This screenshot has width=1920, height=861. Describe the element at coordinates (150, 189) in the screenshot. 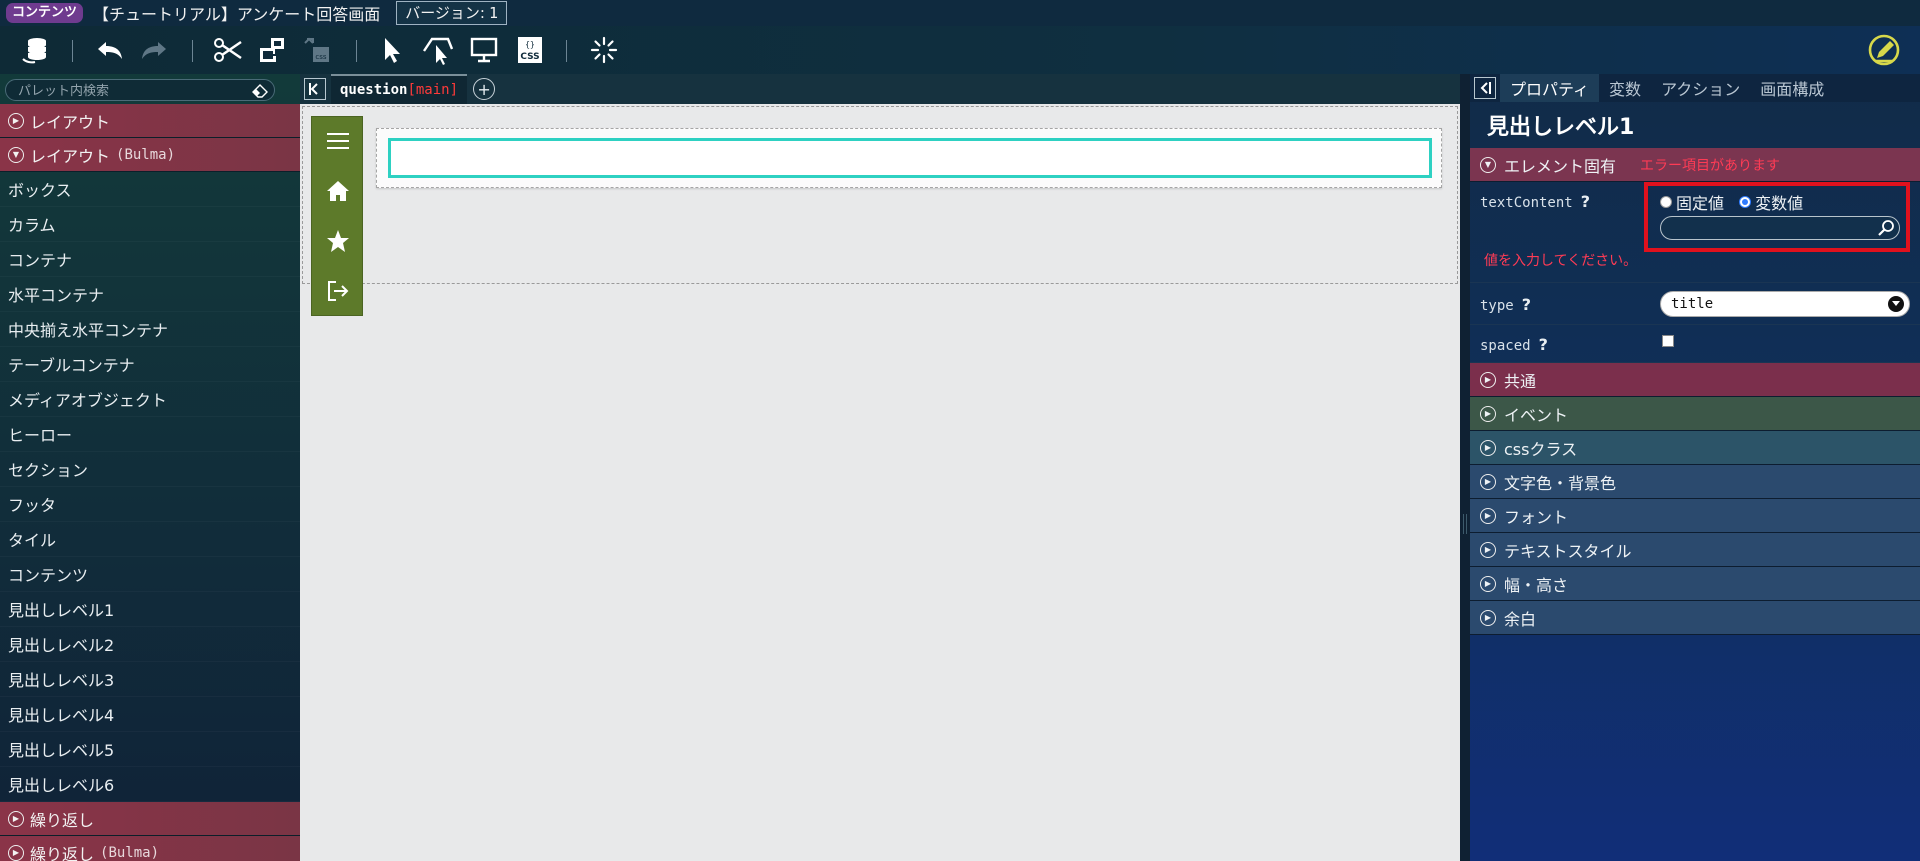

I see `palette-item: ボックス` at that location.